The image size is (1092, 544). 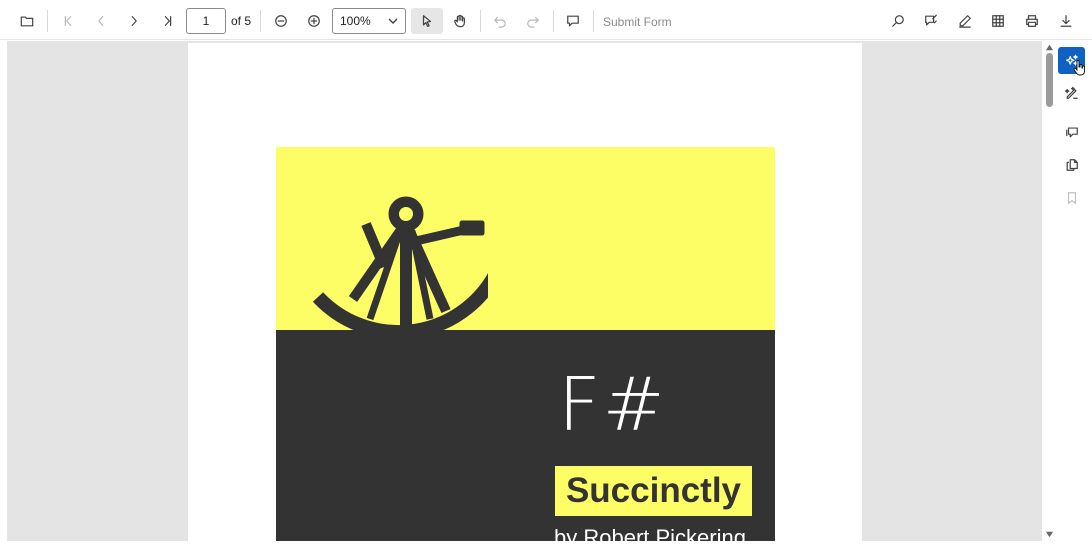 What do you see at coordinates (1071, 92) in the screenshot?
I see `smart-pen-icon` at bounding box center [1071, 92].